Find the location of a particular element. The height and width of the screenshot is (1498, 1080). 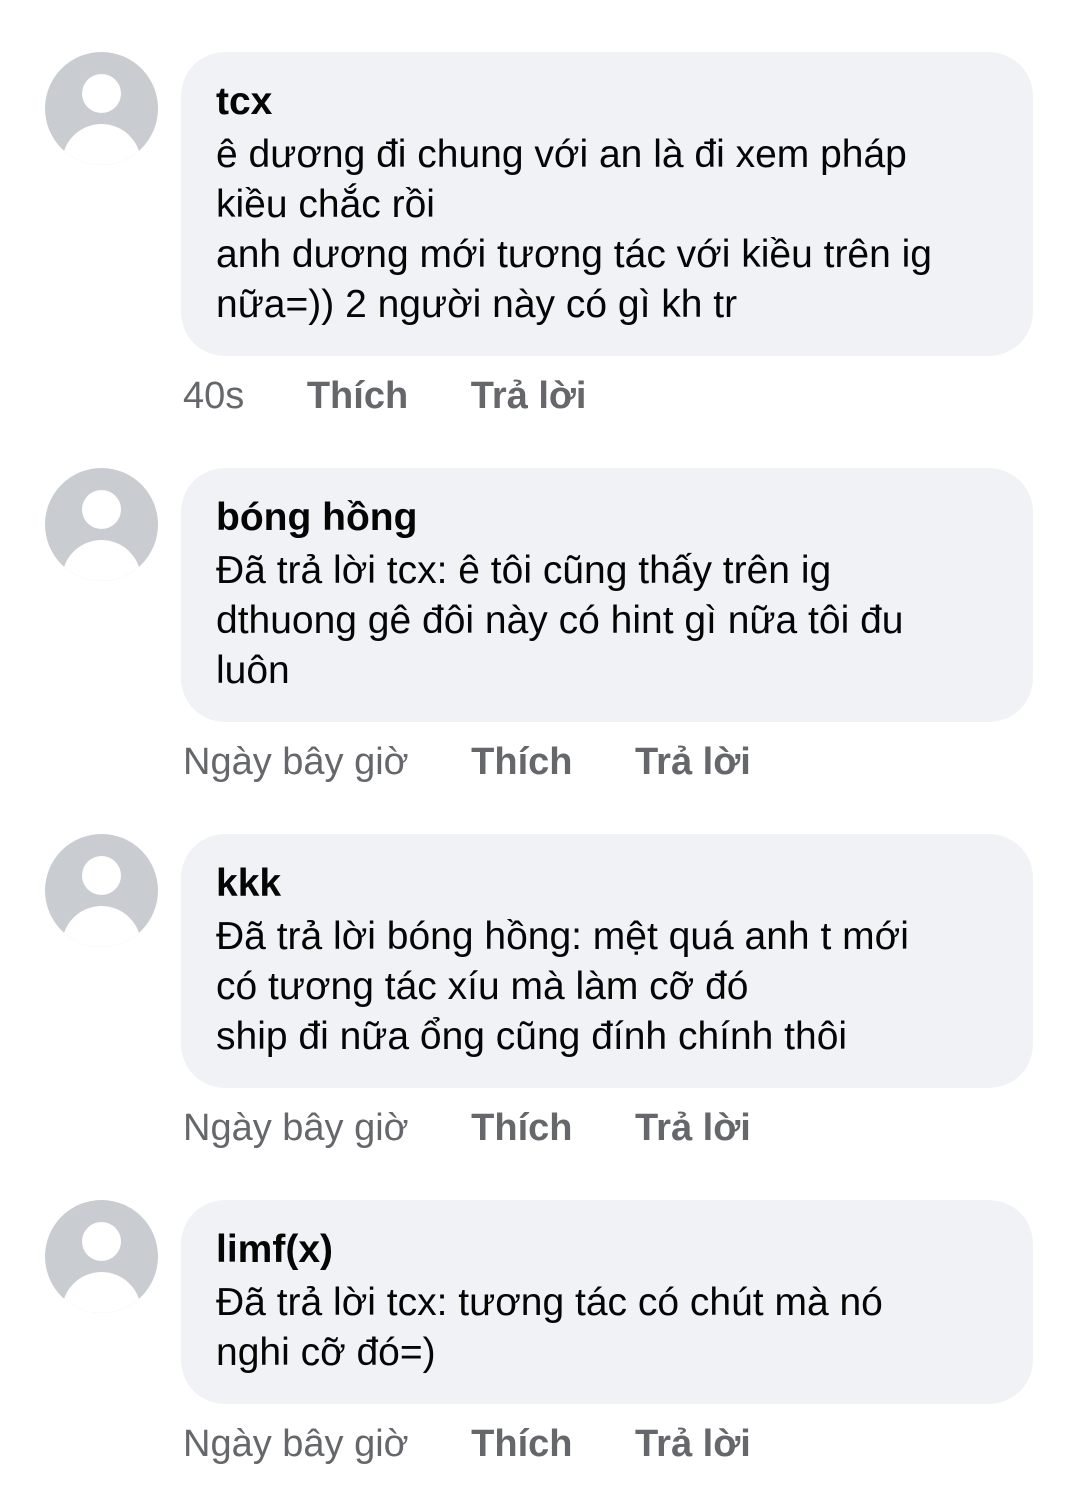

comment-text-line: kiều chắc rồi is located at coordinates (325, 204).